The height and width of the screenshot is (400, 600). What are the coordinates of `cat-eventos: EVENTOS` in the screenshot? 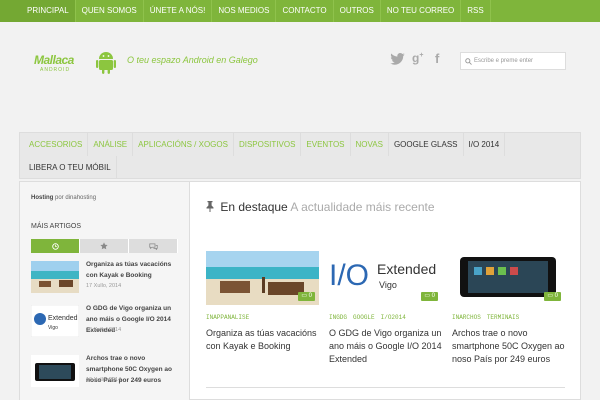 It's located at (326, 144).